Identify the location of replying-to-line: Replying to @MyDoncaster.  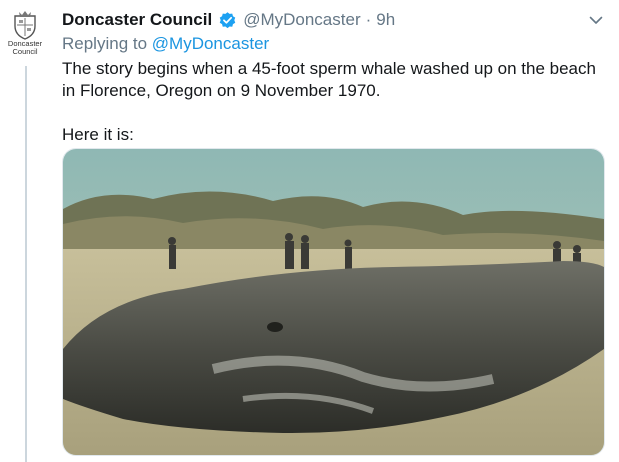
(165, 44).